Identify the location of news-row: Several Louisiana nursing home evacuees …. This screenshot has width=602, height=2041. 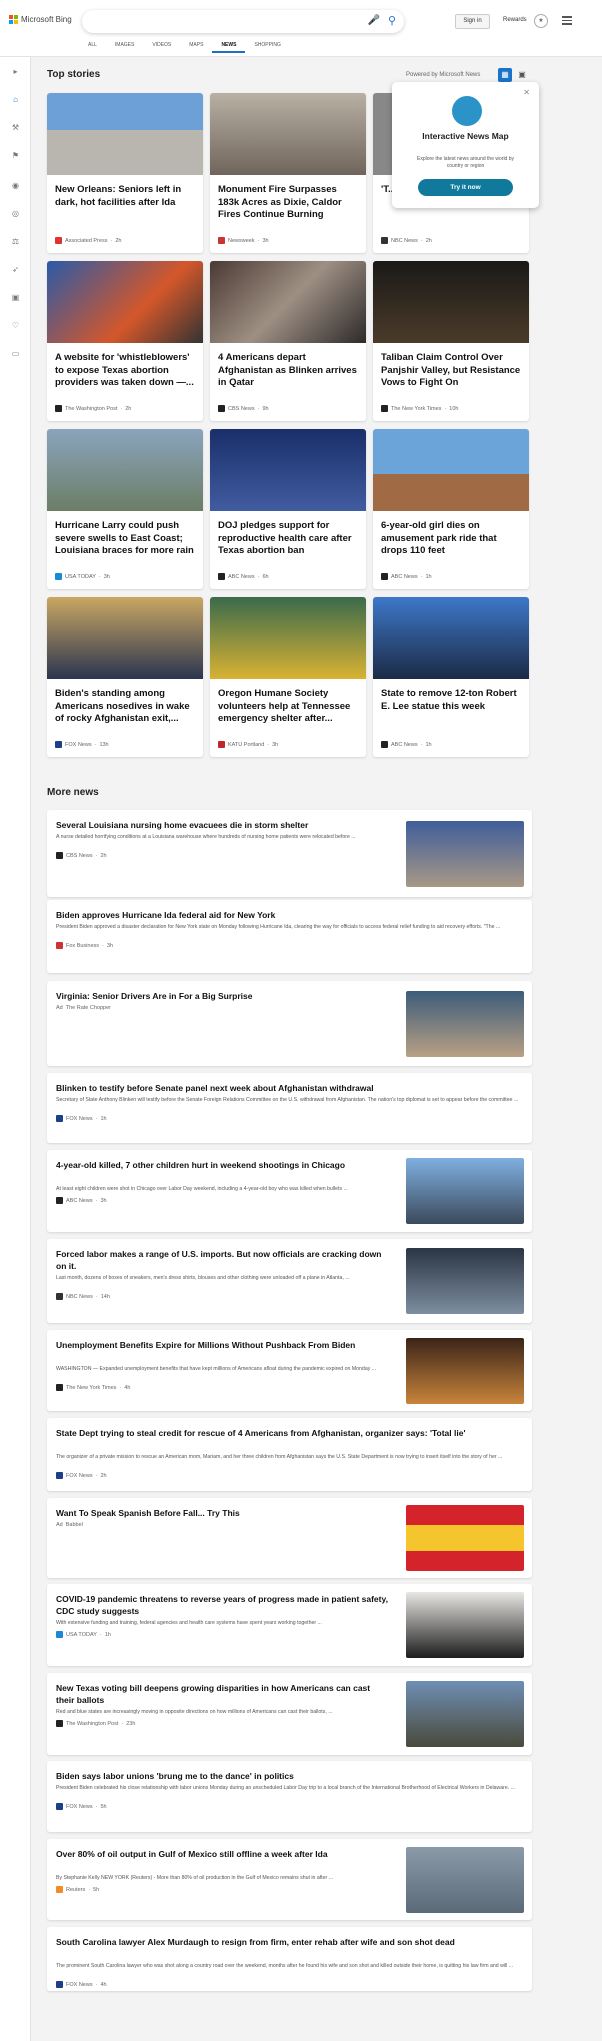
(289, 853).